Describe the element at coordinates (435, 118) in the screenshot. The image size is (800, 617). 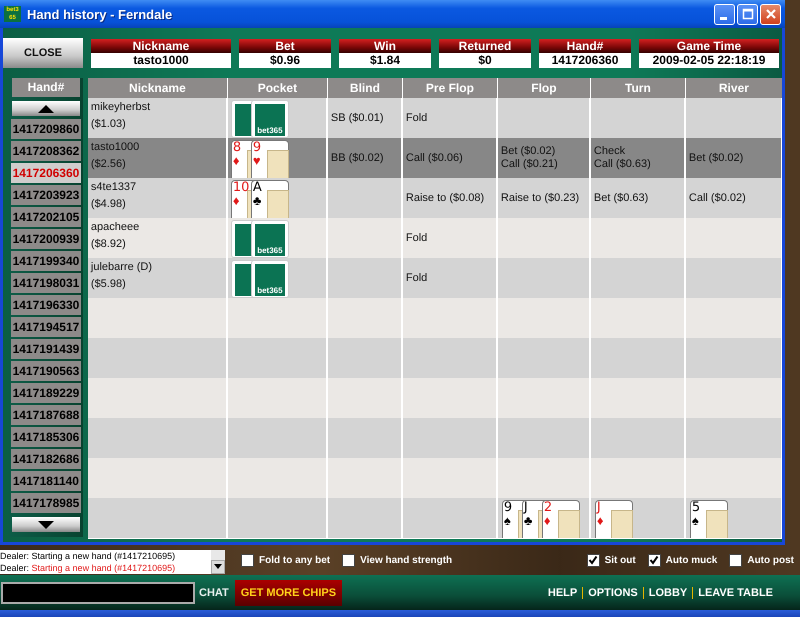
I see `table-row: mikeyherbst ($1.03) bet365 SB ($0.01) Fold` at that location.